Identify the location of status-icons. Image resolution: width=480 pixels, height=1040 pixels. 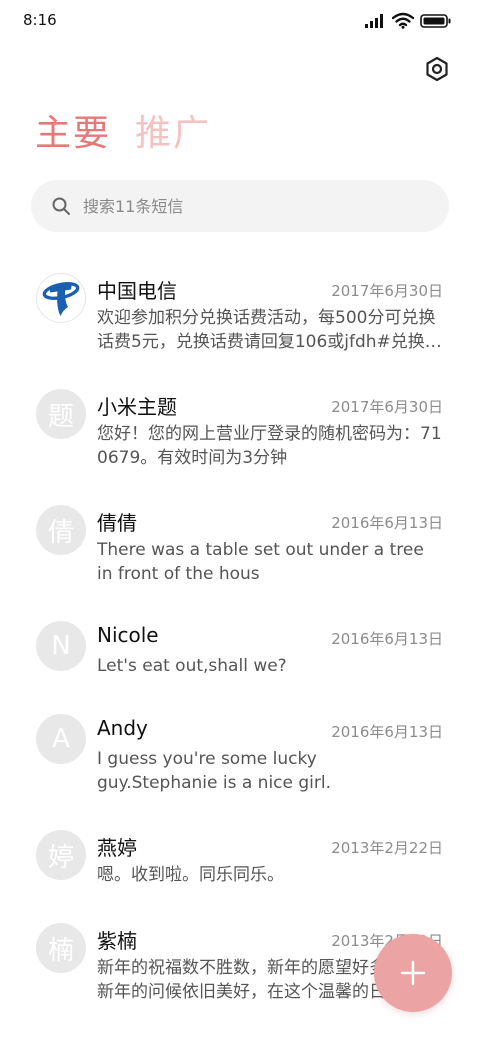
(408, 20).